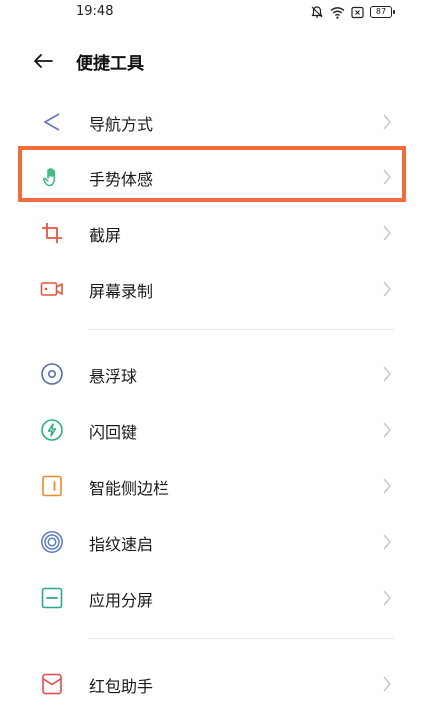  Describe the element at coordinates (217, 120) in the screenshot. I see `menu-item-navigation: 导航方式` at that location.